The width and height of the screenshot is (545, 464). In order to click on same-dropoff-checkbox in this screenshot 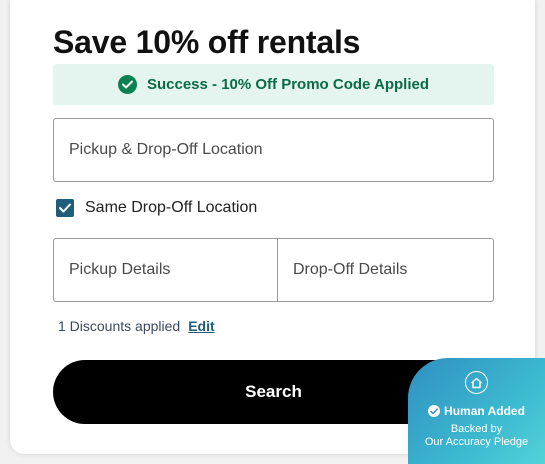, I will do `click(65, 208)`.